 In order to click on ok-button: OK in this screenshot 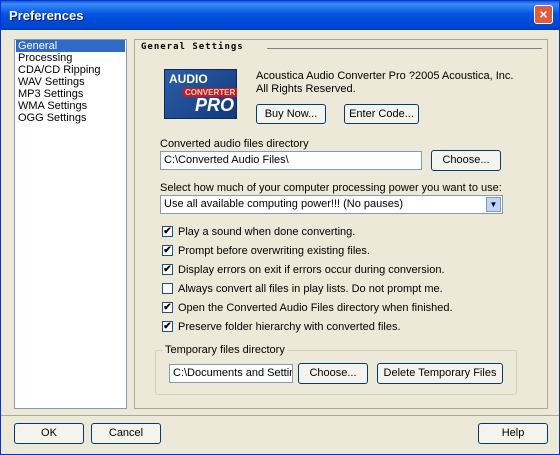, I will do `click(49, 433)`.